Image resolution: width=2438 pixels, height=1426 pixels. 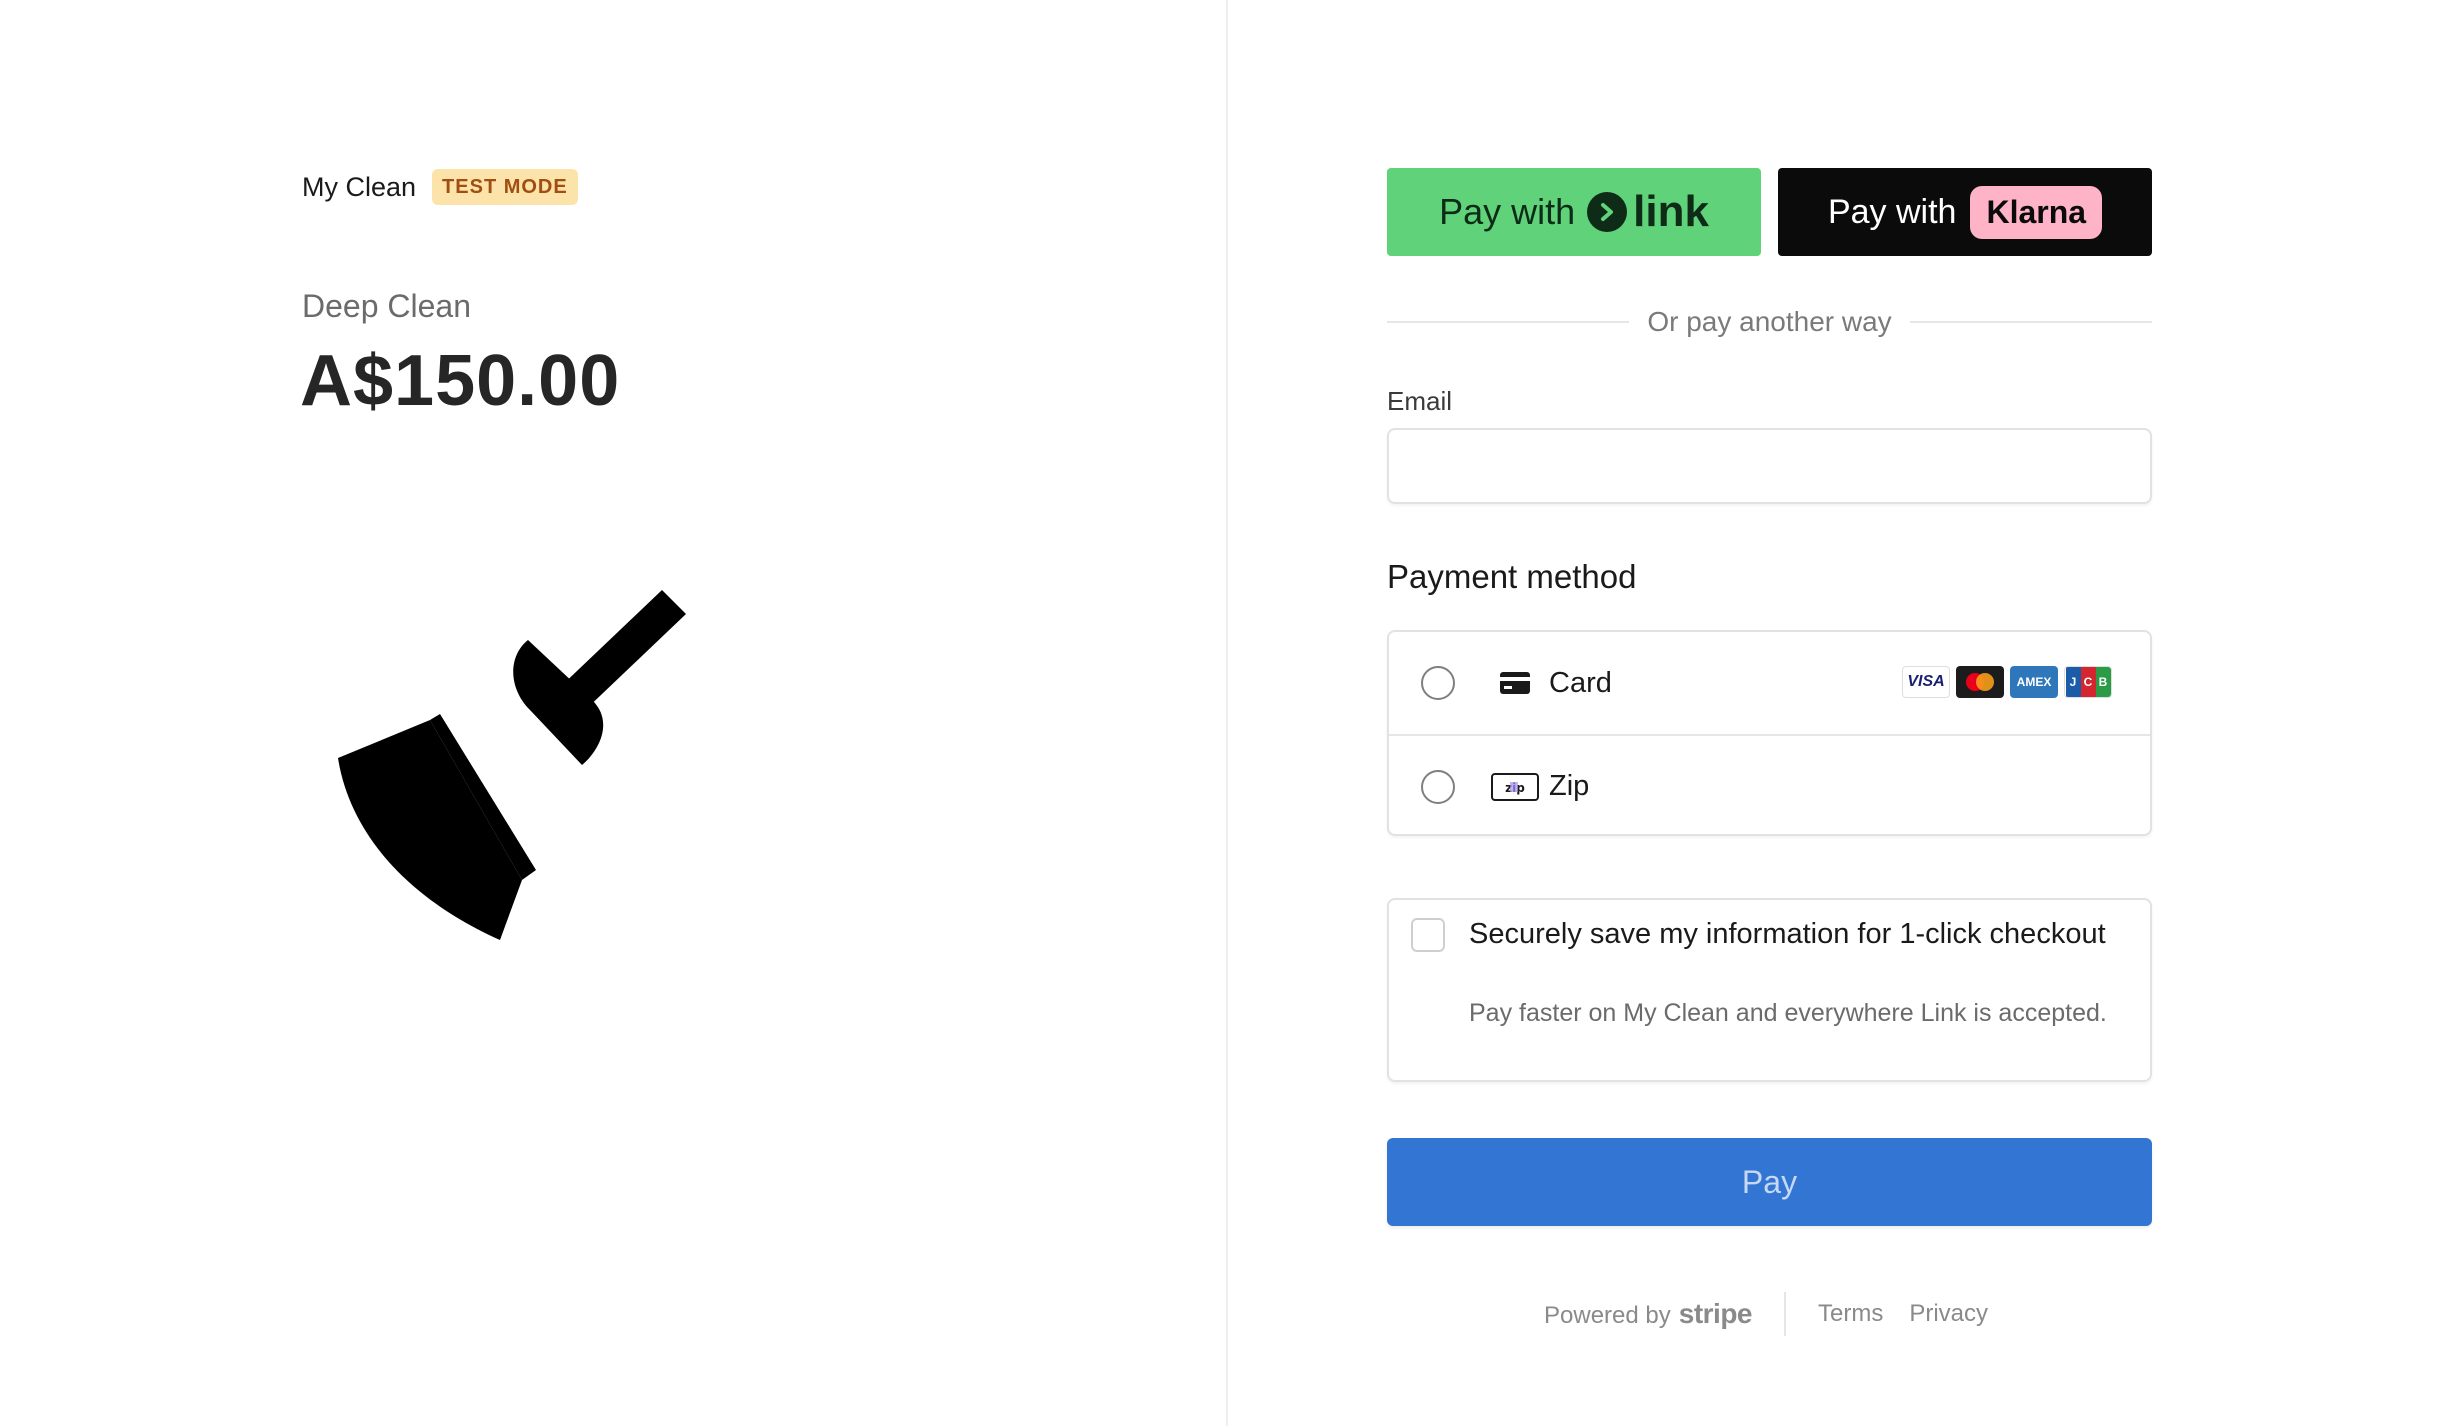 I want to click on link-wordmark: link, so click(x=1671, y=211).